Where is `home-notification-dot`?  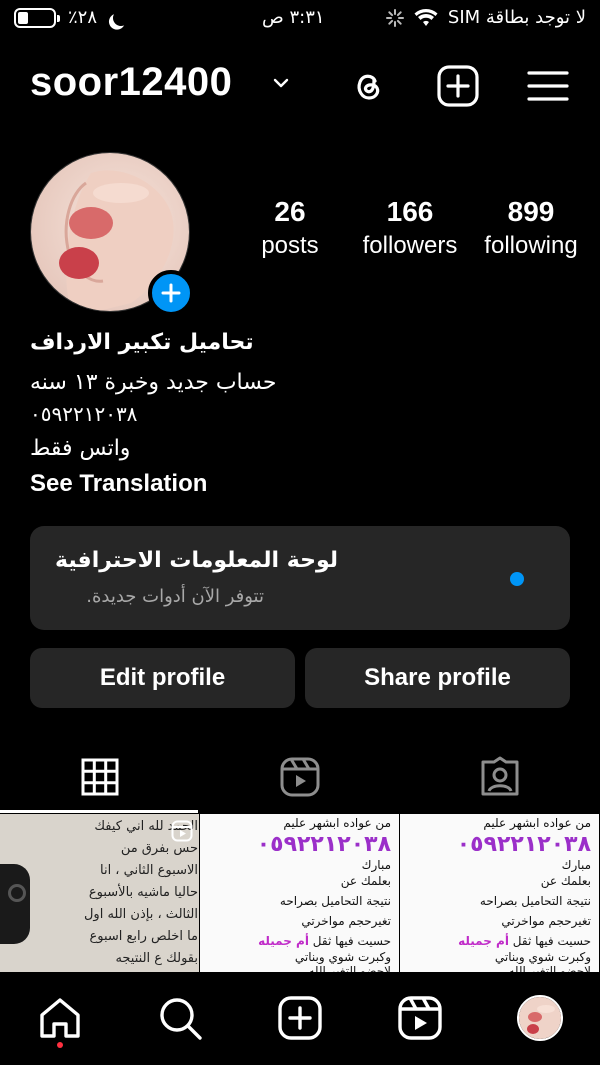 home-notification-dot is located at coordinates (60, 1045).